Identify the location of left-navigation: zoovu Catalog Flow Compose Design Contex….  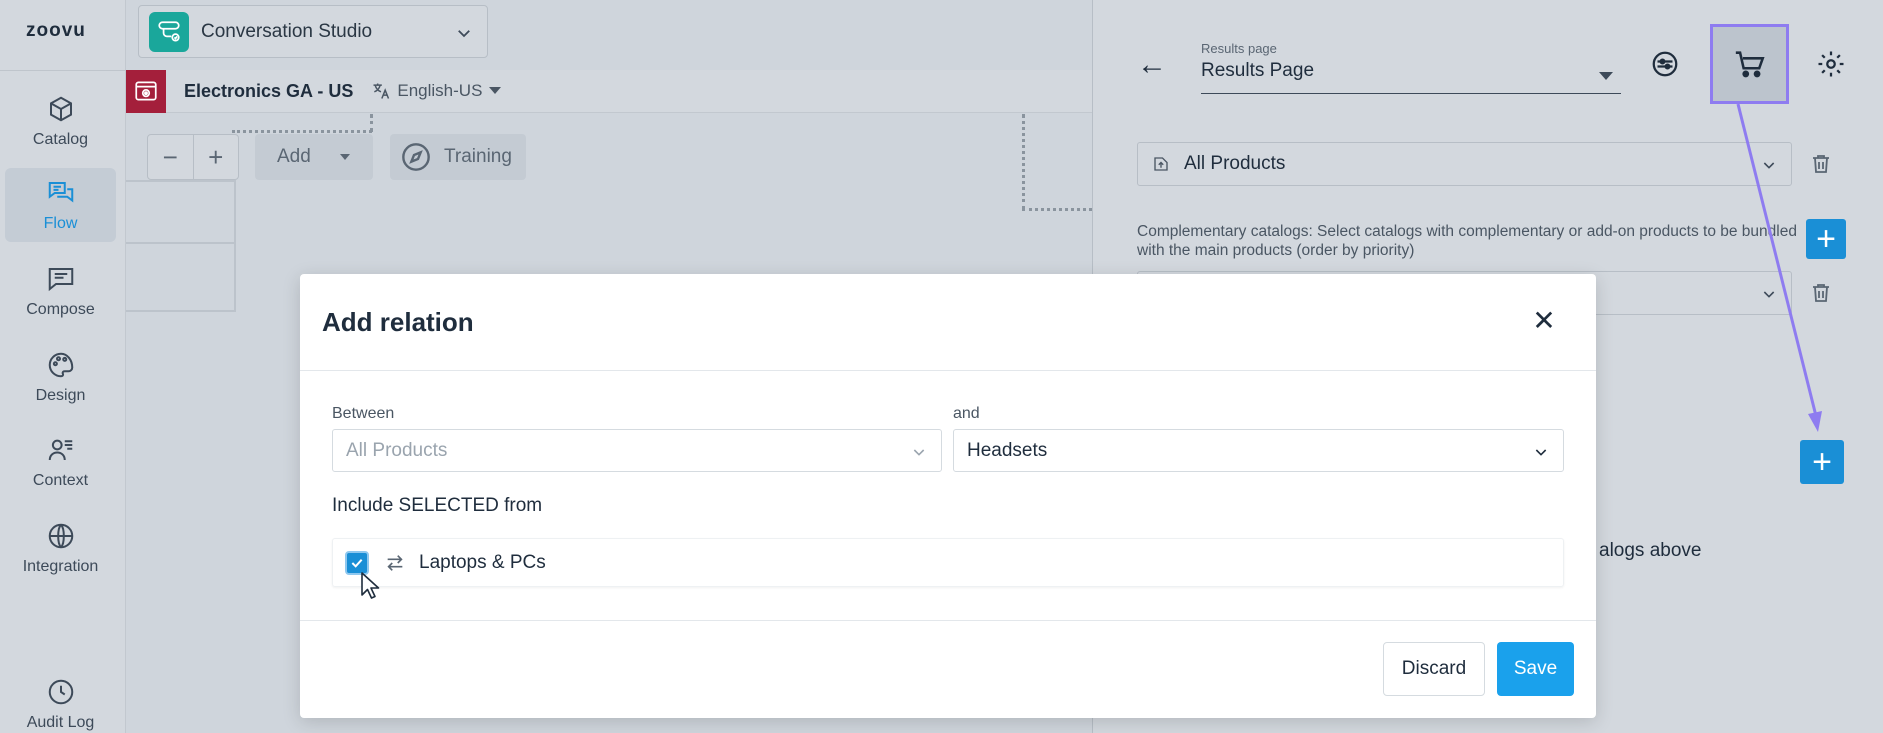
(63, 366).